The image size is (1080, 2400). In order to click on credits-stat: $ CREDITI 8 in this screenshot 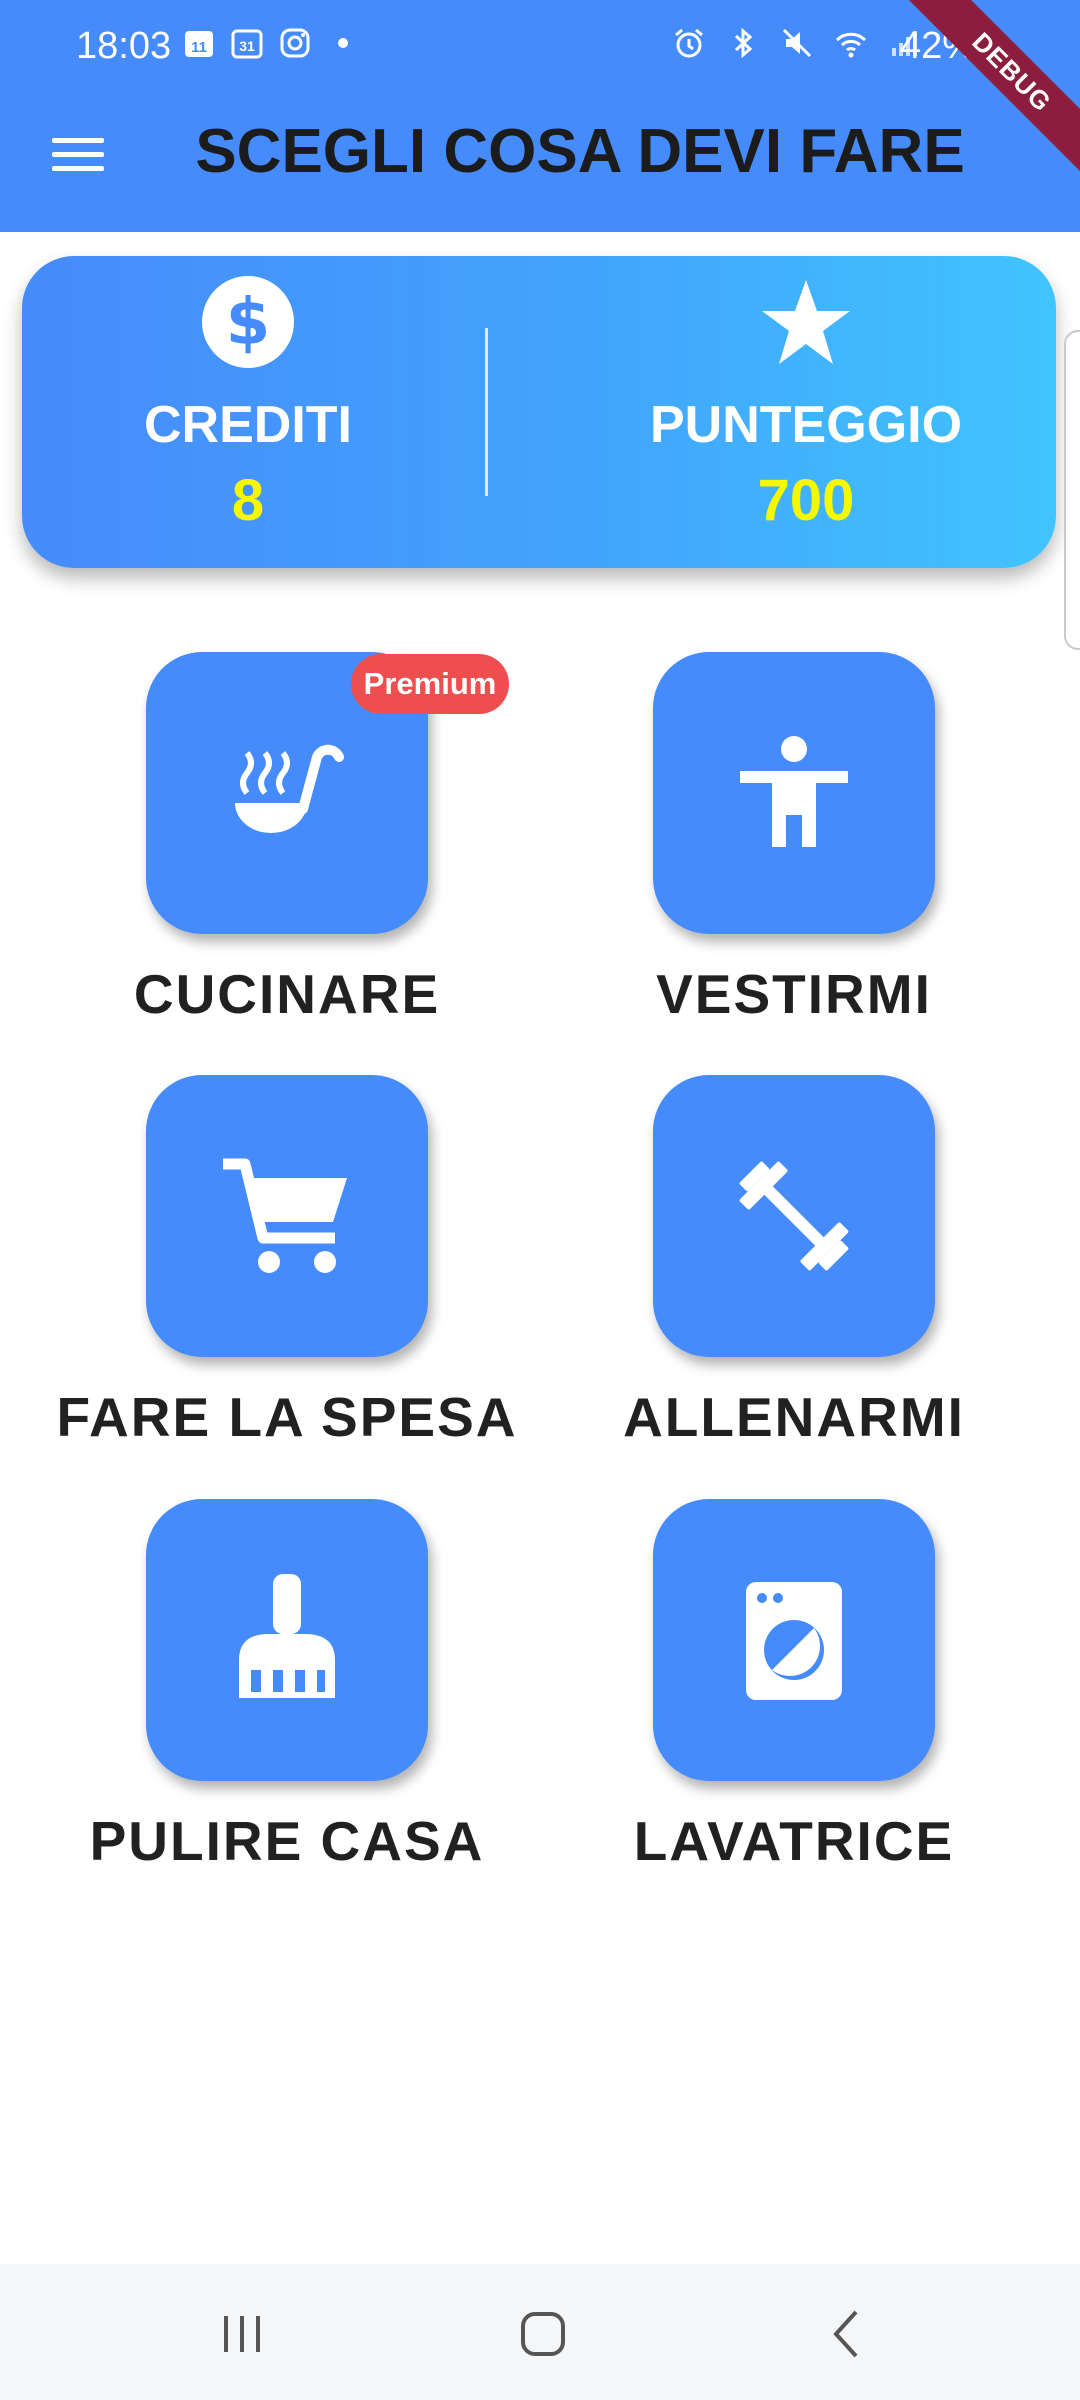, I will do `click(248, 412)`.